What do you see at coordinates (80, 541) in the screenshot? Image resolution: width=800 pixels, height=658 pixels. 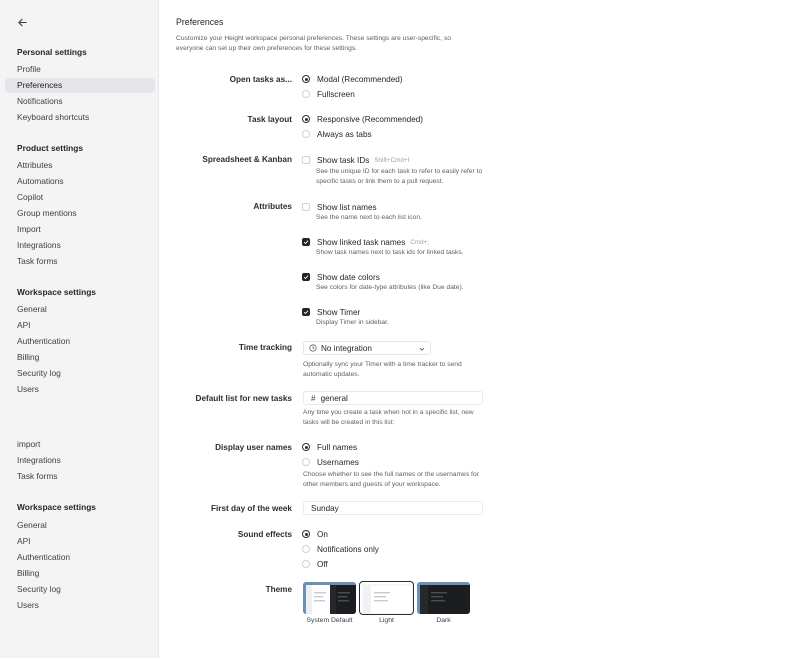 I see `sidebar-item-api-2: API` at bounding box center [80, 541].